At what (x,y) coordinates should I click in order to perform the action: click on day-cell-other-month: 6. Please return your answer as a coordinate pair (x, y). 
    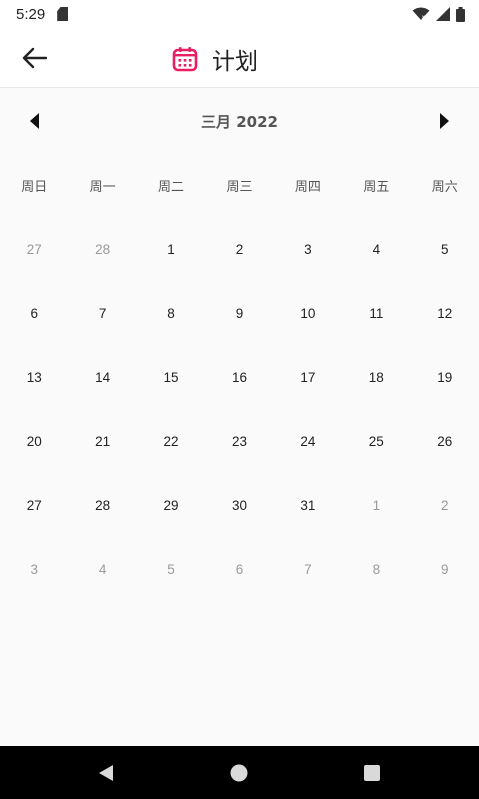
    Looking at the image, I should click on (239, 569).